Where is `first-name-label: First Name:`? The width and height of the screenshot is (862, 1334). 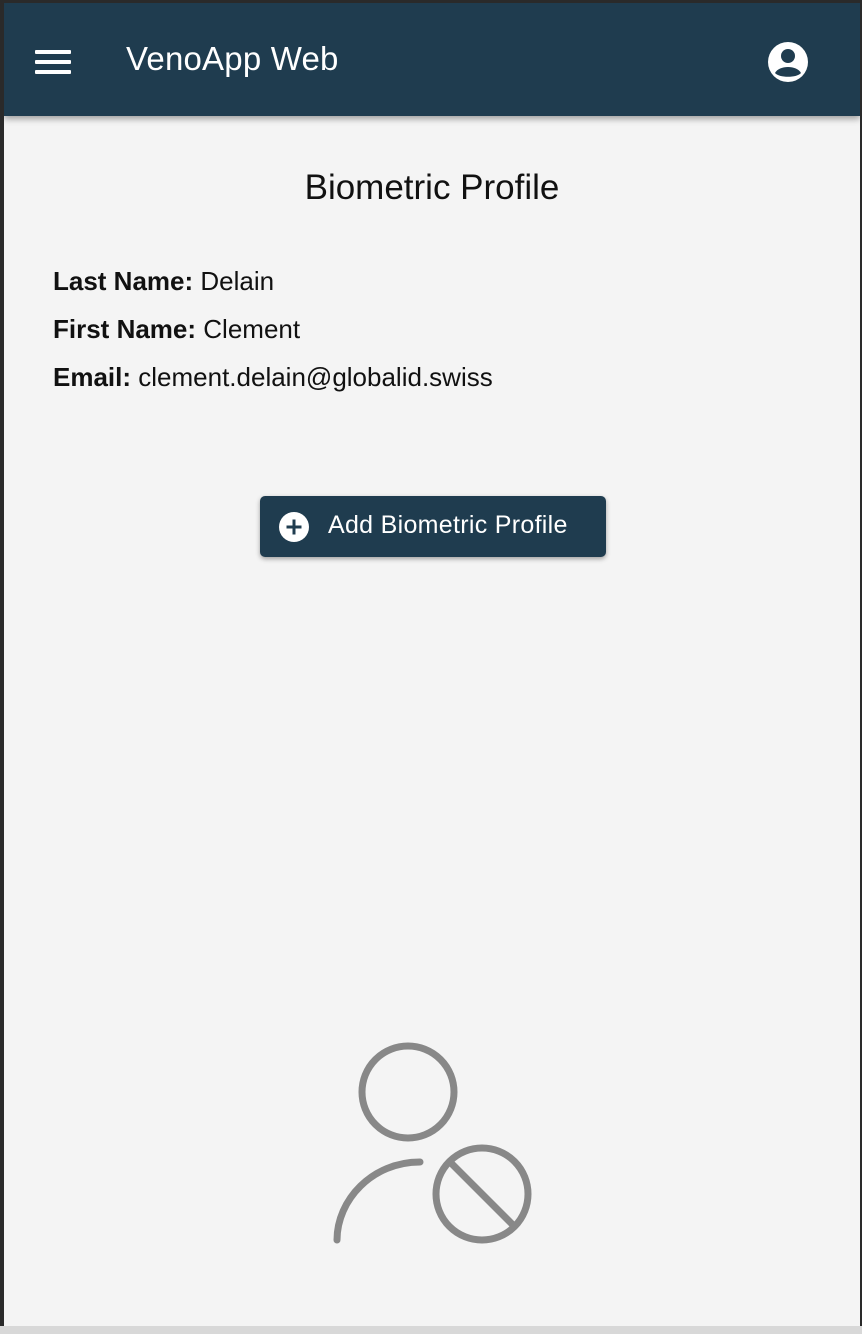 first-name-label: First Name: is located at coordinates (125, 329).